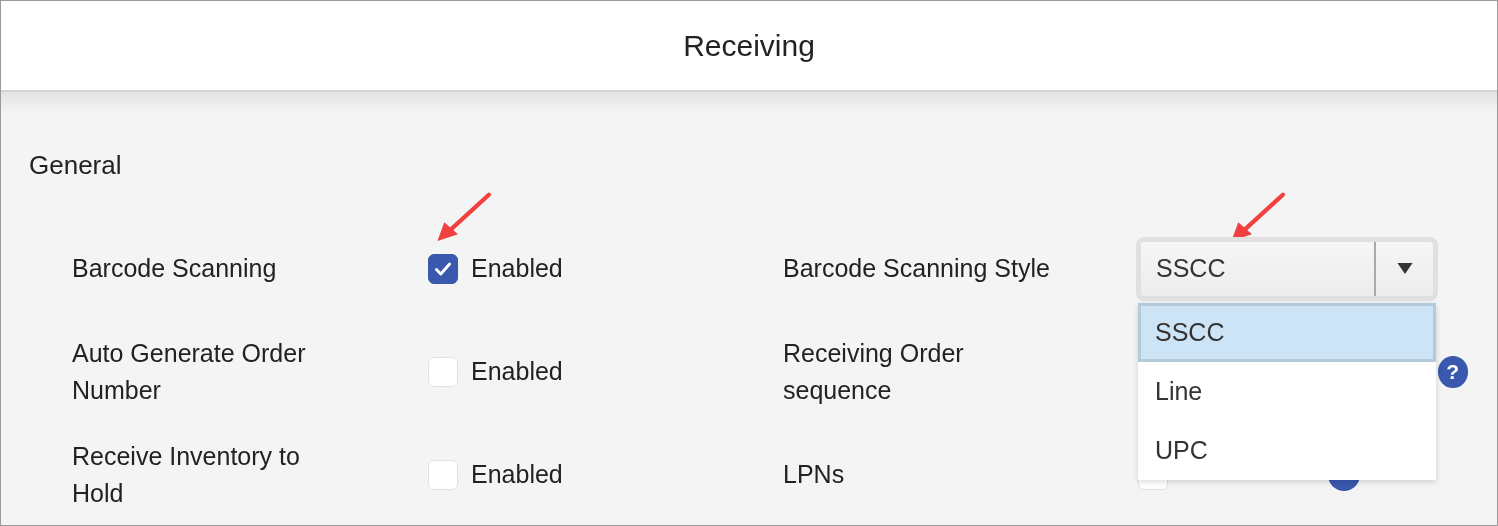 The height and width of the screenshot is (526, 1498). What do you see at coordinates (76, 165) in the screenshot?
I see `section-title: General` at bounding box center [76, 165].